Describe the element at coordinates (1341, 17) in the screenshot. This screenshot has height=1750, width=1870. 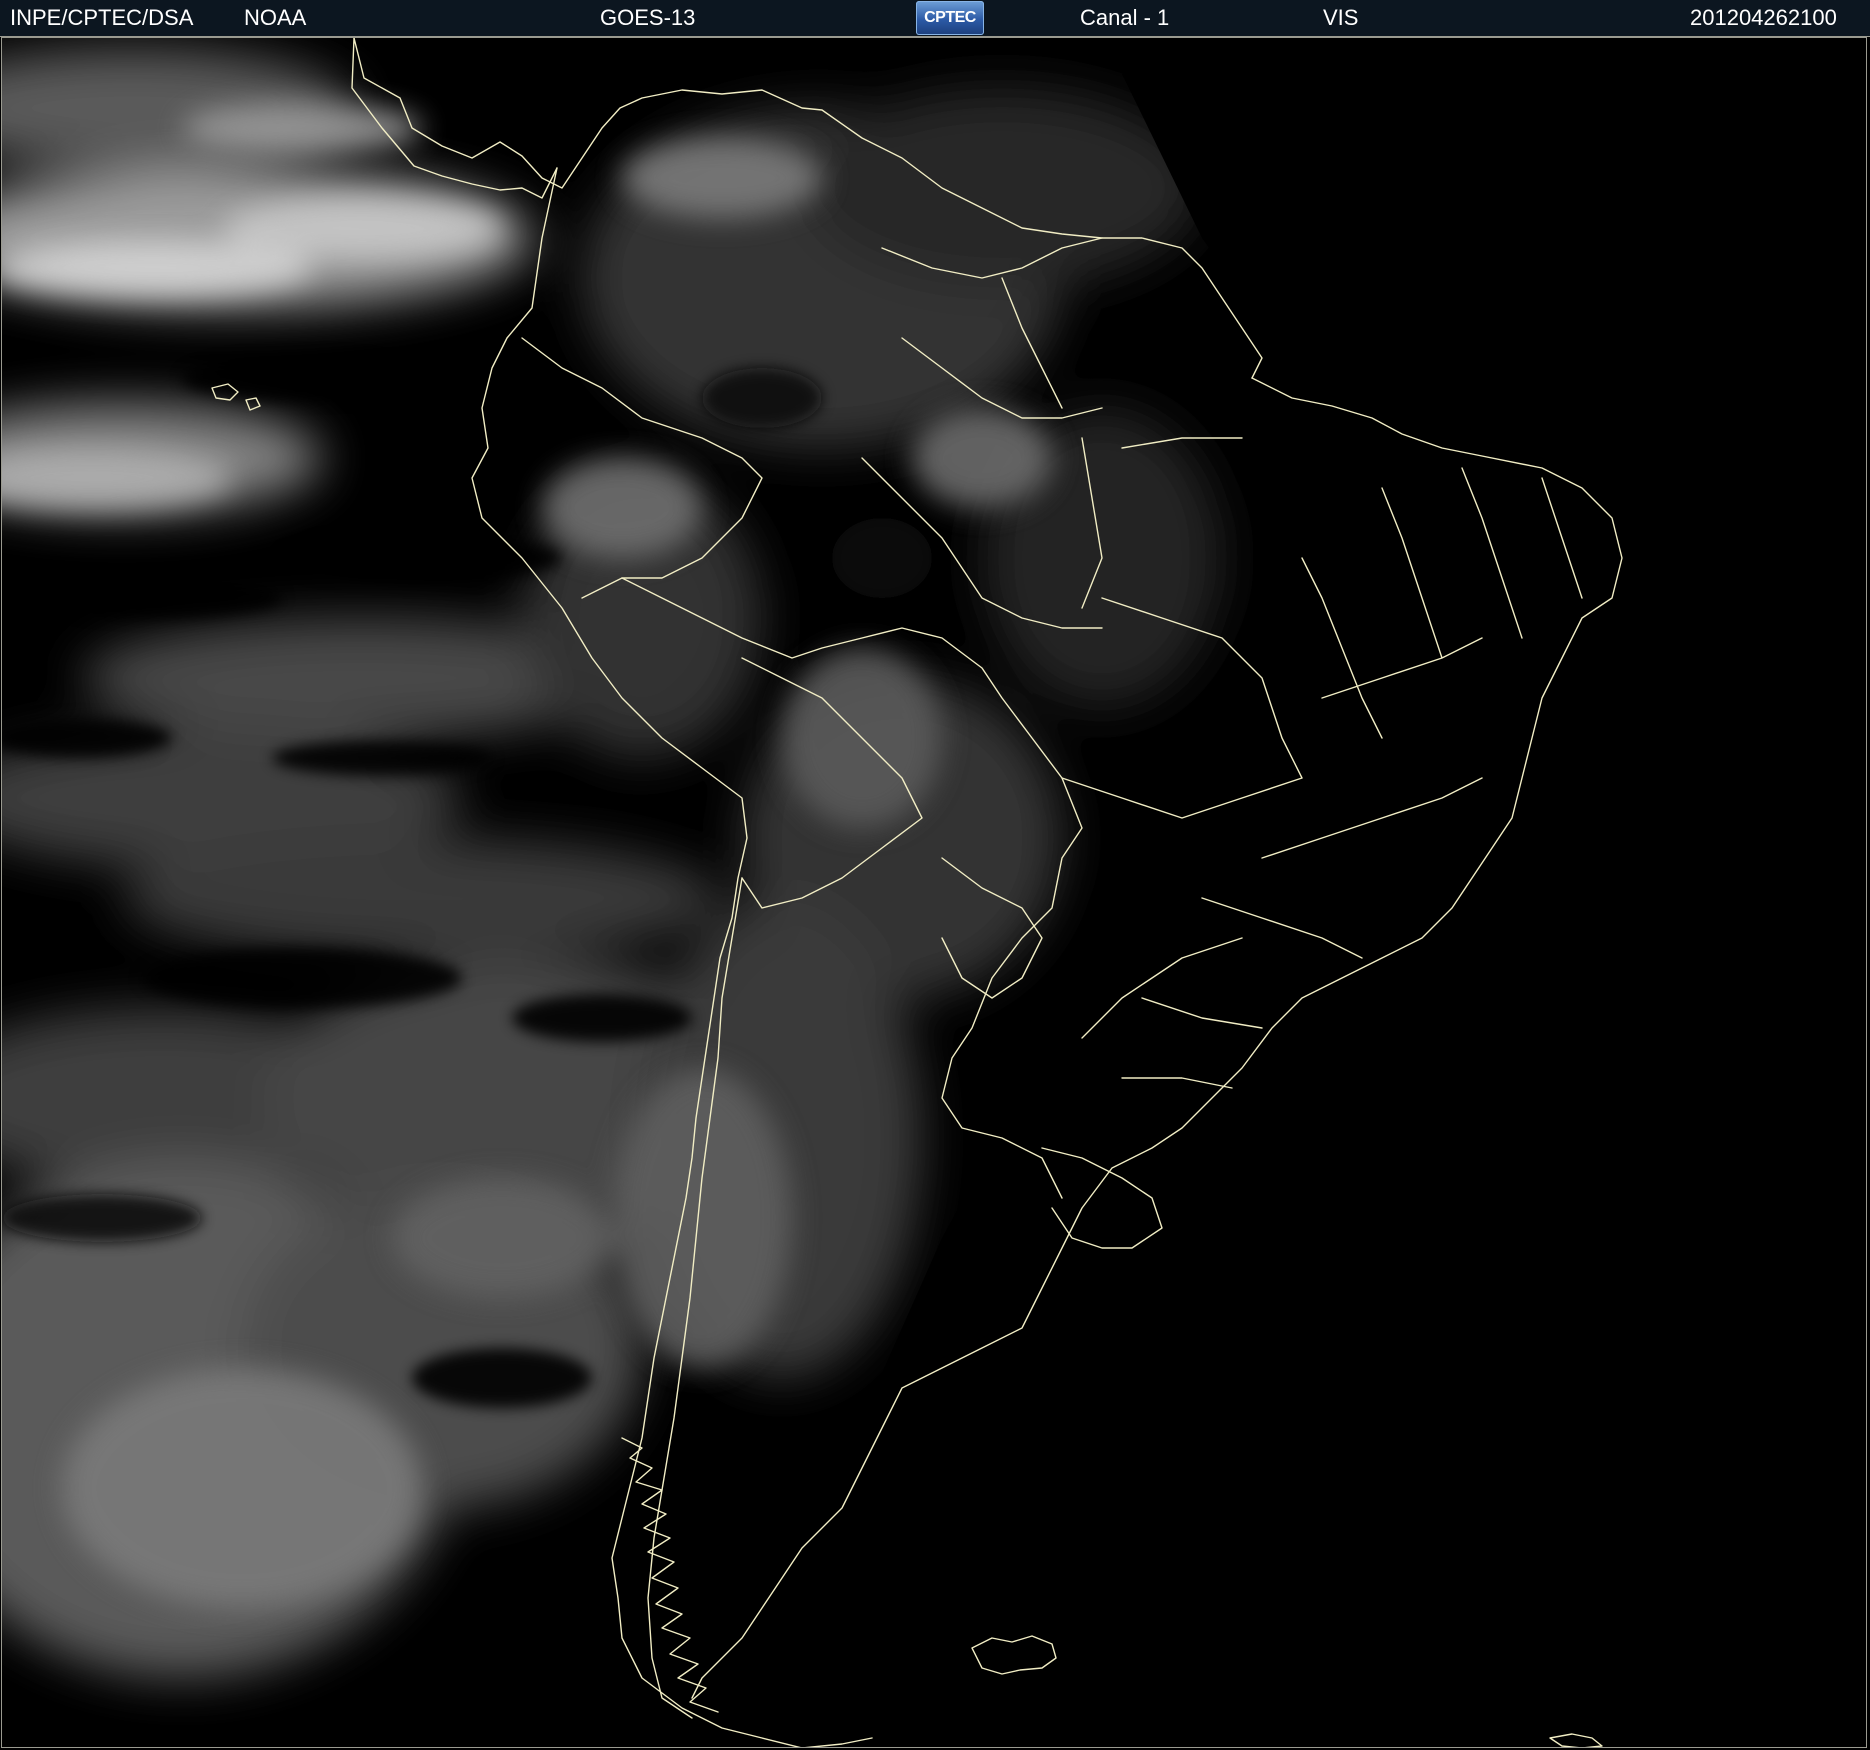
I see `band-label: VIS` at that location.